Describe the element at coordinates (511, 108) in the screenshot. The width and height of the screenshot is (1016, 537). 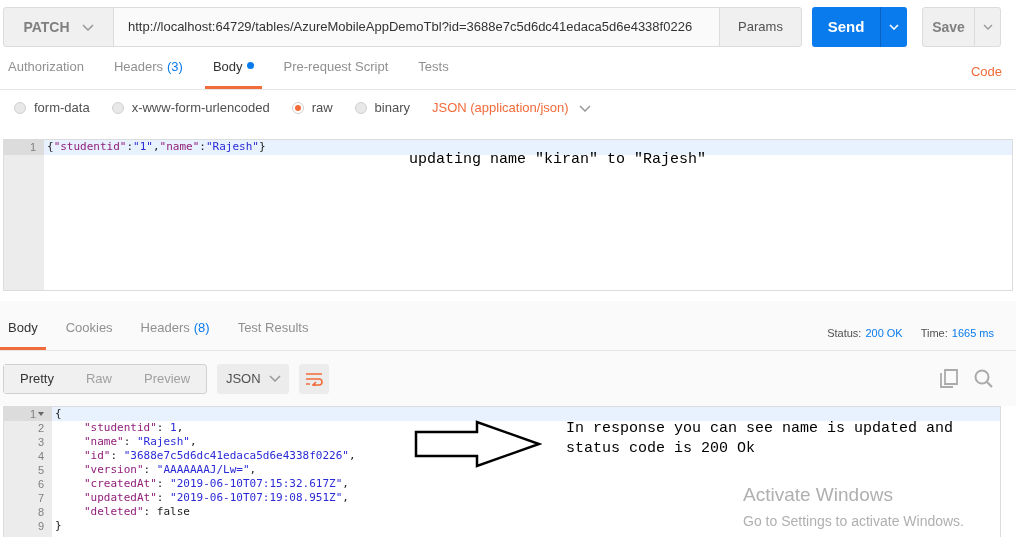
I see `content-type-dropdown: JSON (application/json)` at that location.